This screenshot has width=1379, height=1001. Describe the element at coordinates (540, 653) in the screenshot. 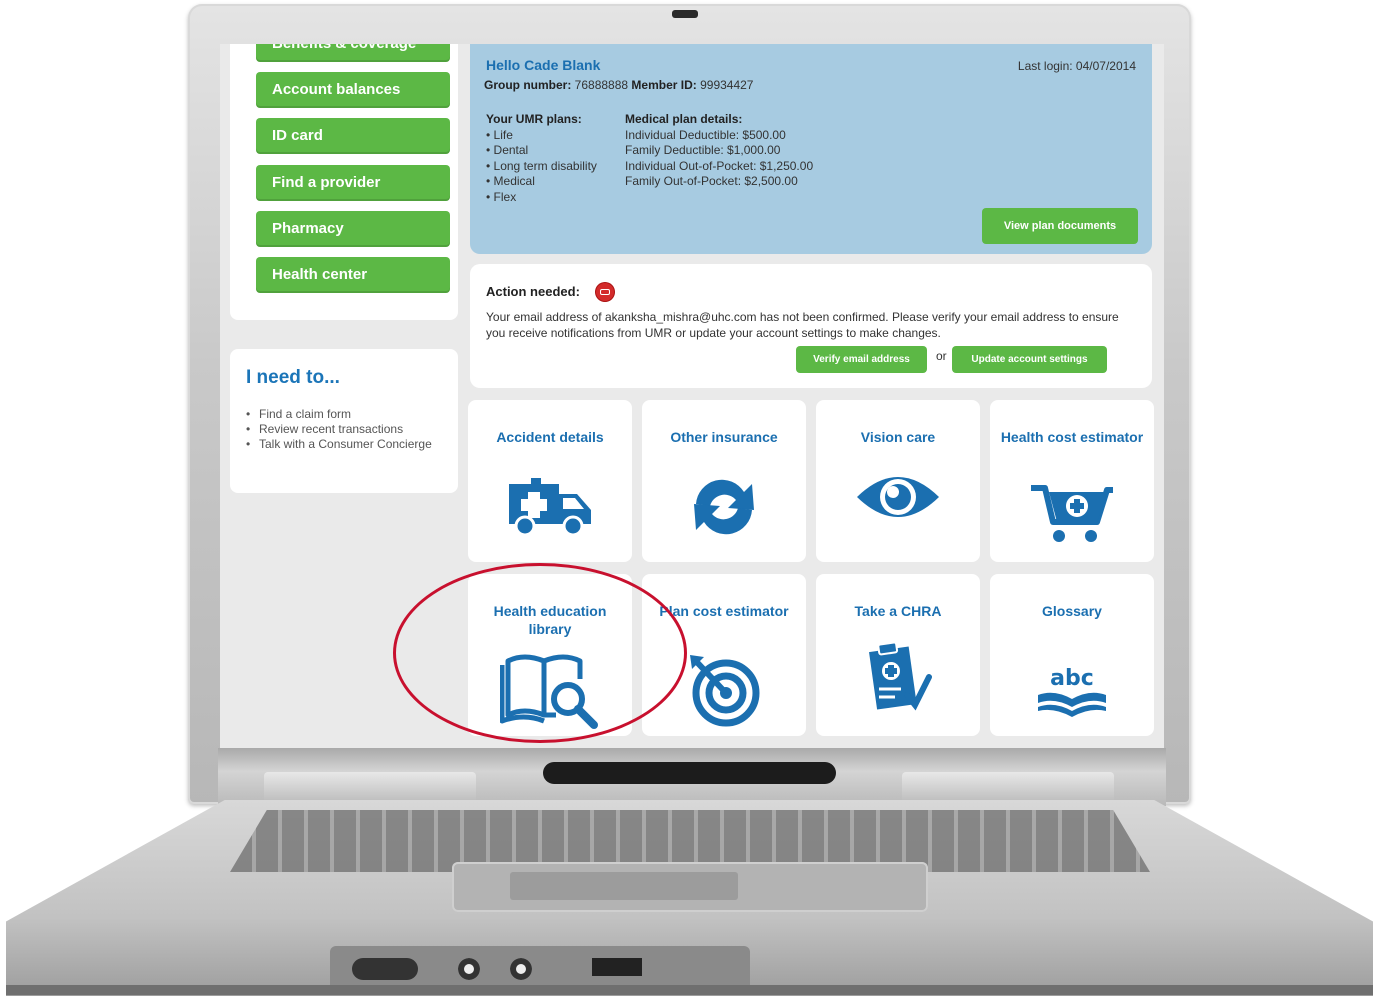

I see `highlight-circle` at that location.